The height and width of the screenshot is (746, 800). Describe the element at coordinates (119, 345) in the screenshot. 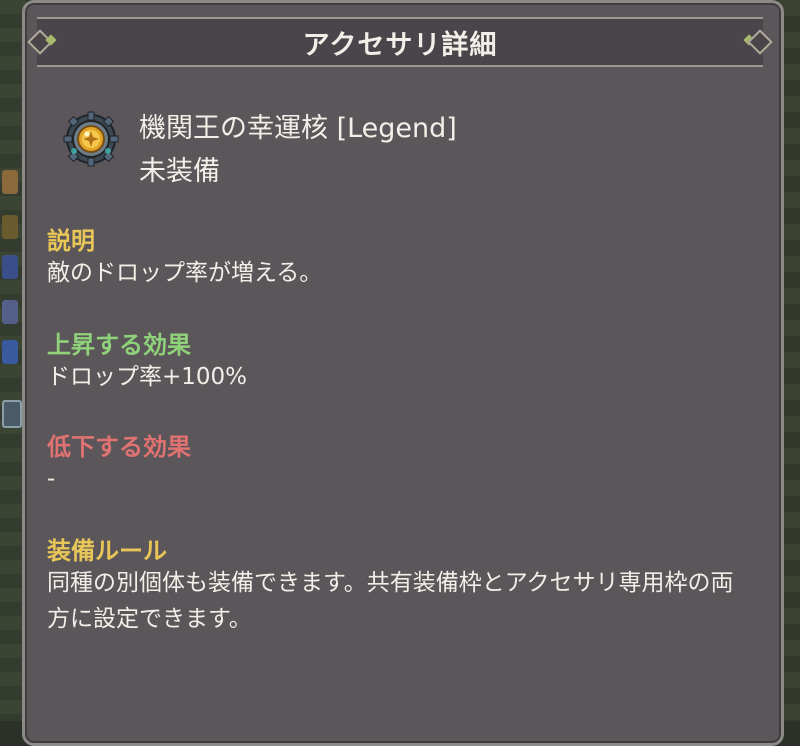

I see `buff-effects-heading: 上昇する効果` at that location.